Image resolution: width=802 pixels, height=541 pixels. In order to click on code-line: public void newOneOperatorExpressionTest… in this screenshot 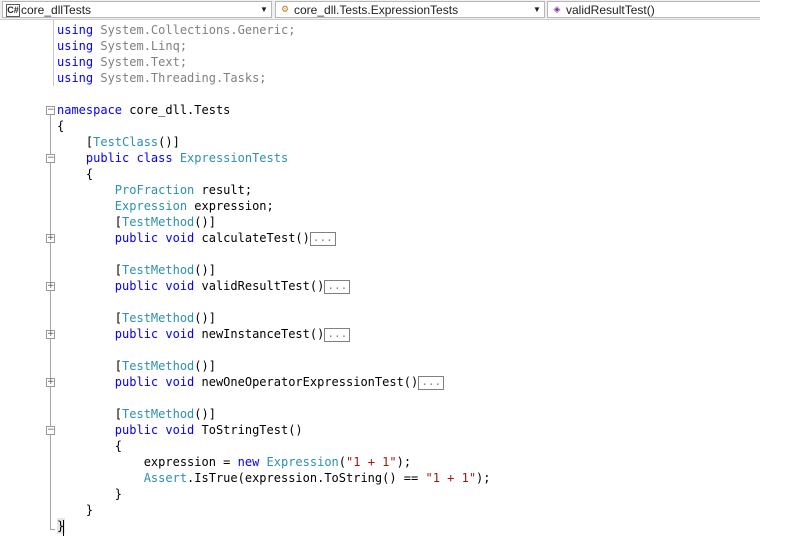, I will do `click(251, 382)`.